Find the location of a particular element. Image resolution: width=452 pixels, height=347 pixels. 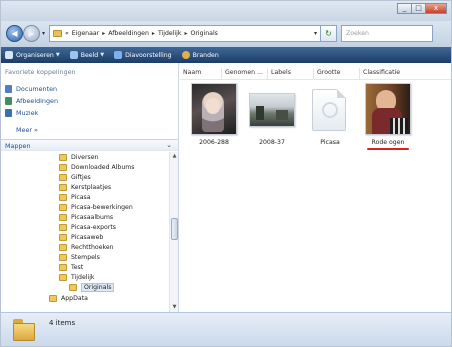

caption-buttons: _ □ x is located at coordinates (422, 8).